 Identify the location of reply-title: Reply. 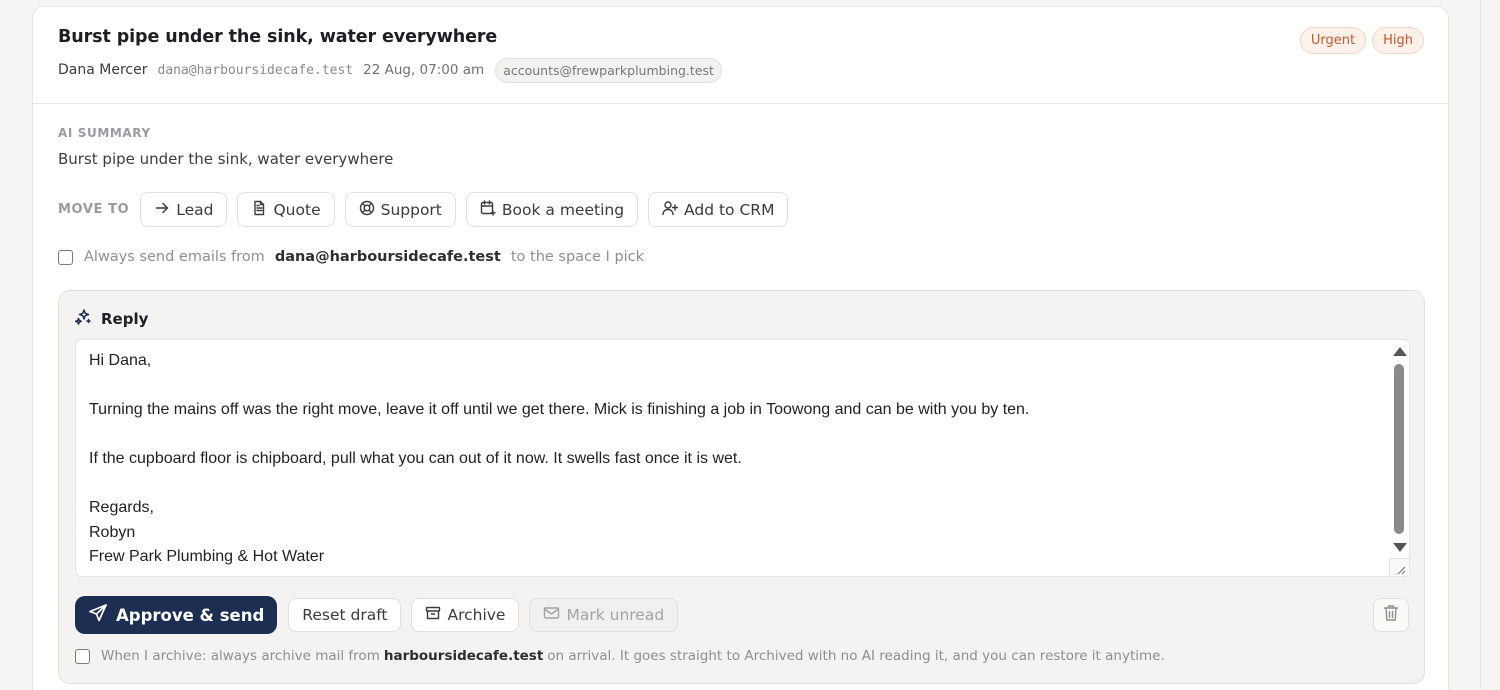
(125, 319).